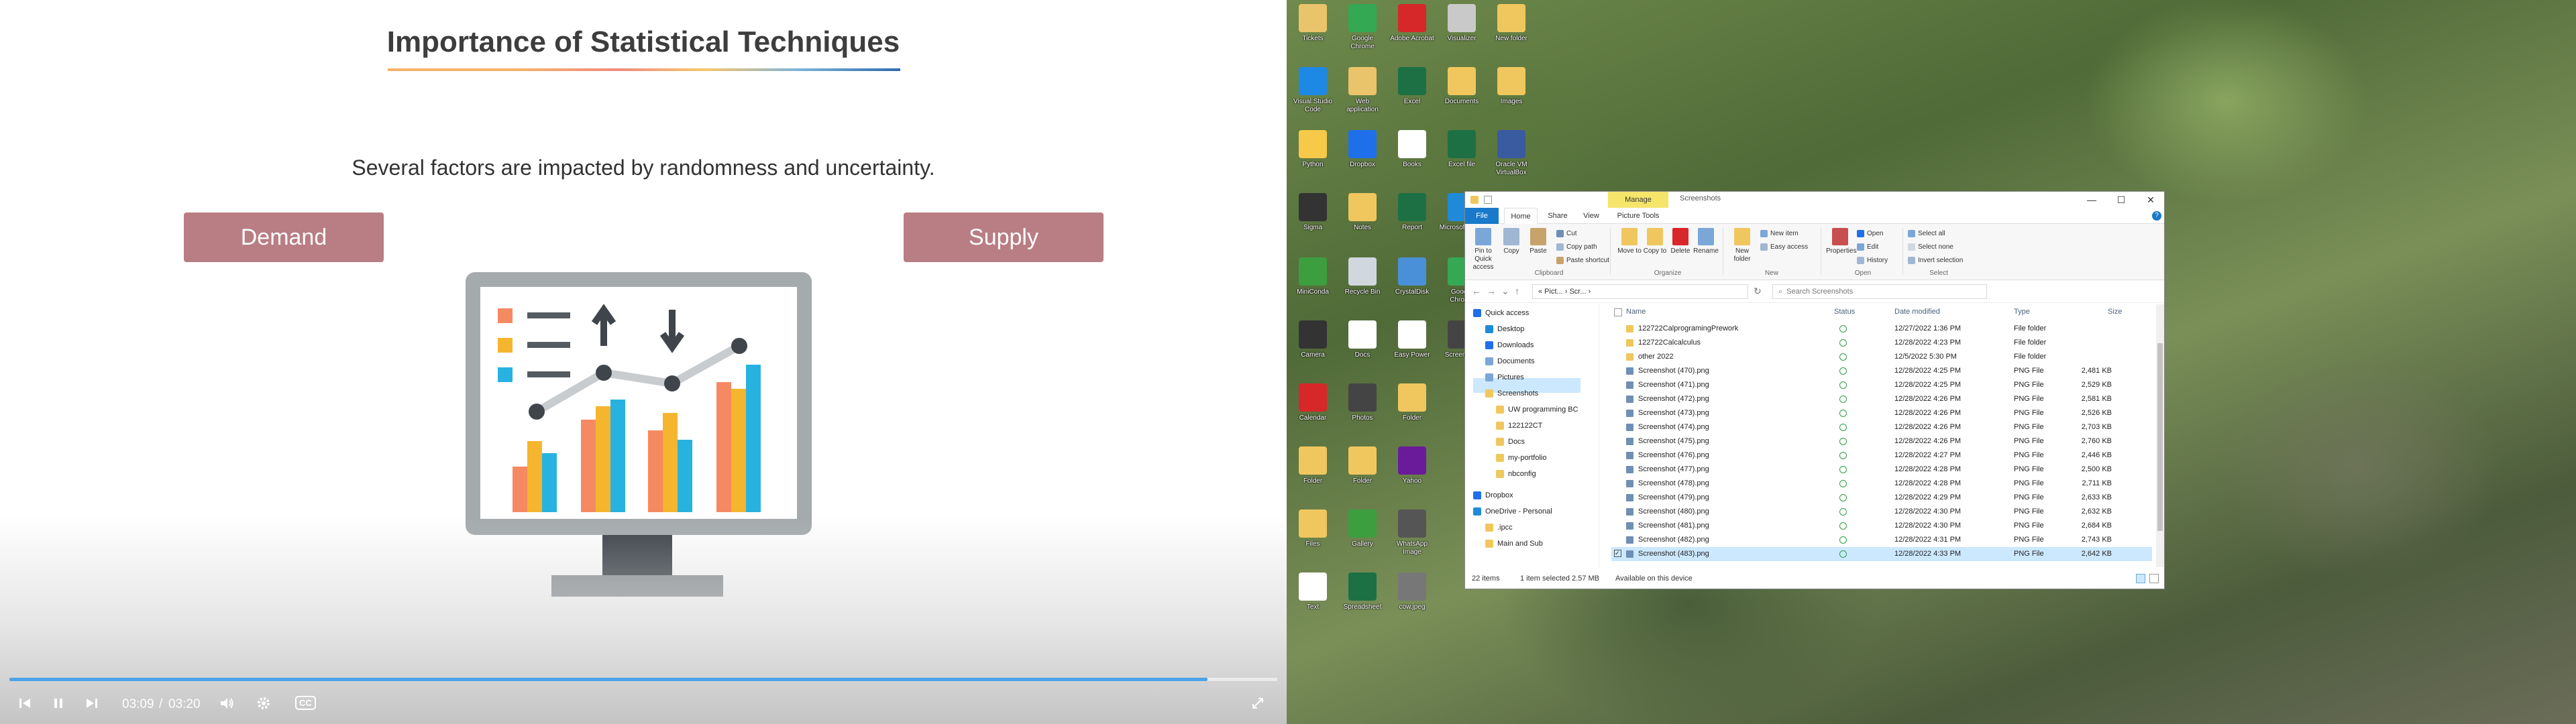 The width and height of the screenshot is (2576, 724). Describe the element at coordinates (1844, 312) in the screenshot. I see `column-status: Status` at that location.